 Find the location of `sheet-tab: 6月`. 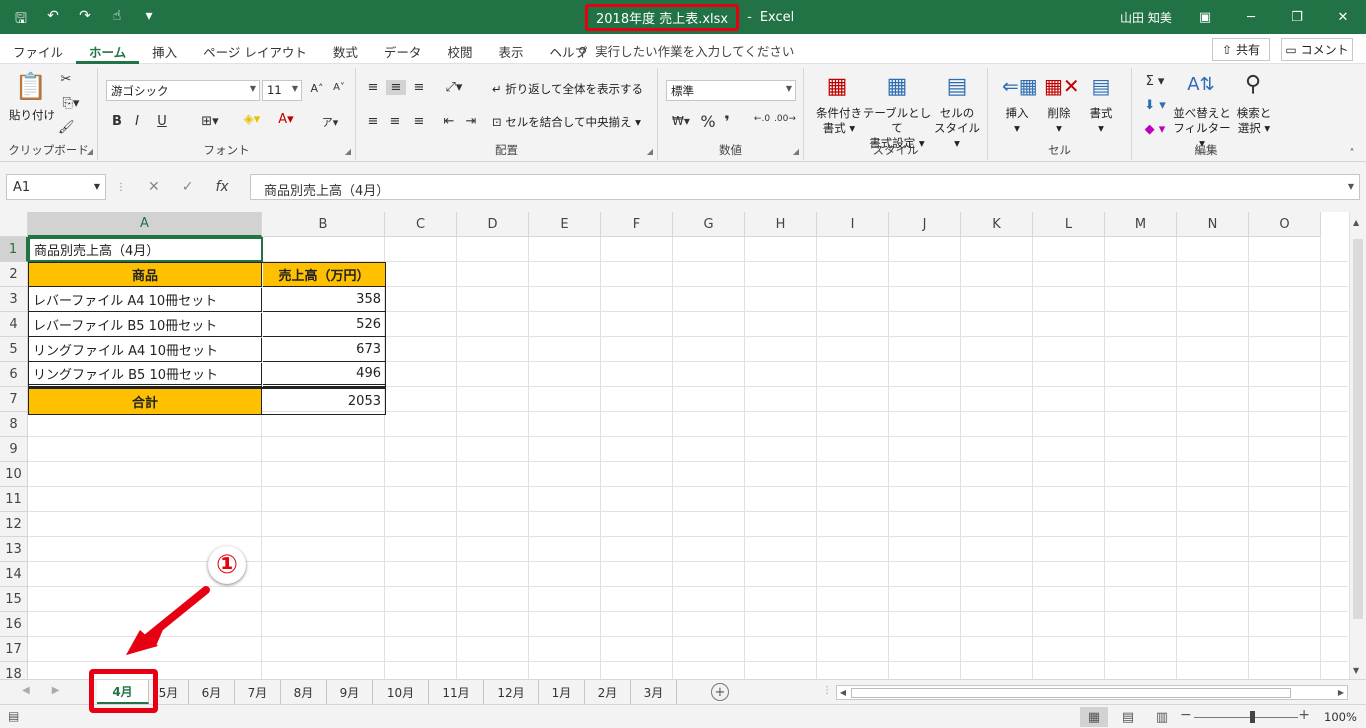

sheet-tab: 6月 is located at coordinates (212, 692).